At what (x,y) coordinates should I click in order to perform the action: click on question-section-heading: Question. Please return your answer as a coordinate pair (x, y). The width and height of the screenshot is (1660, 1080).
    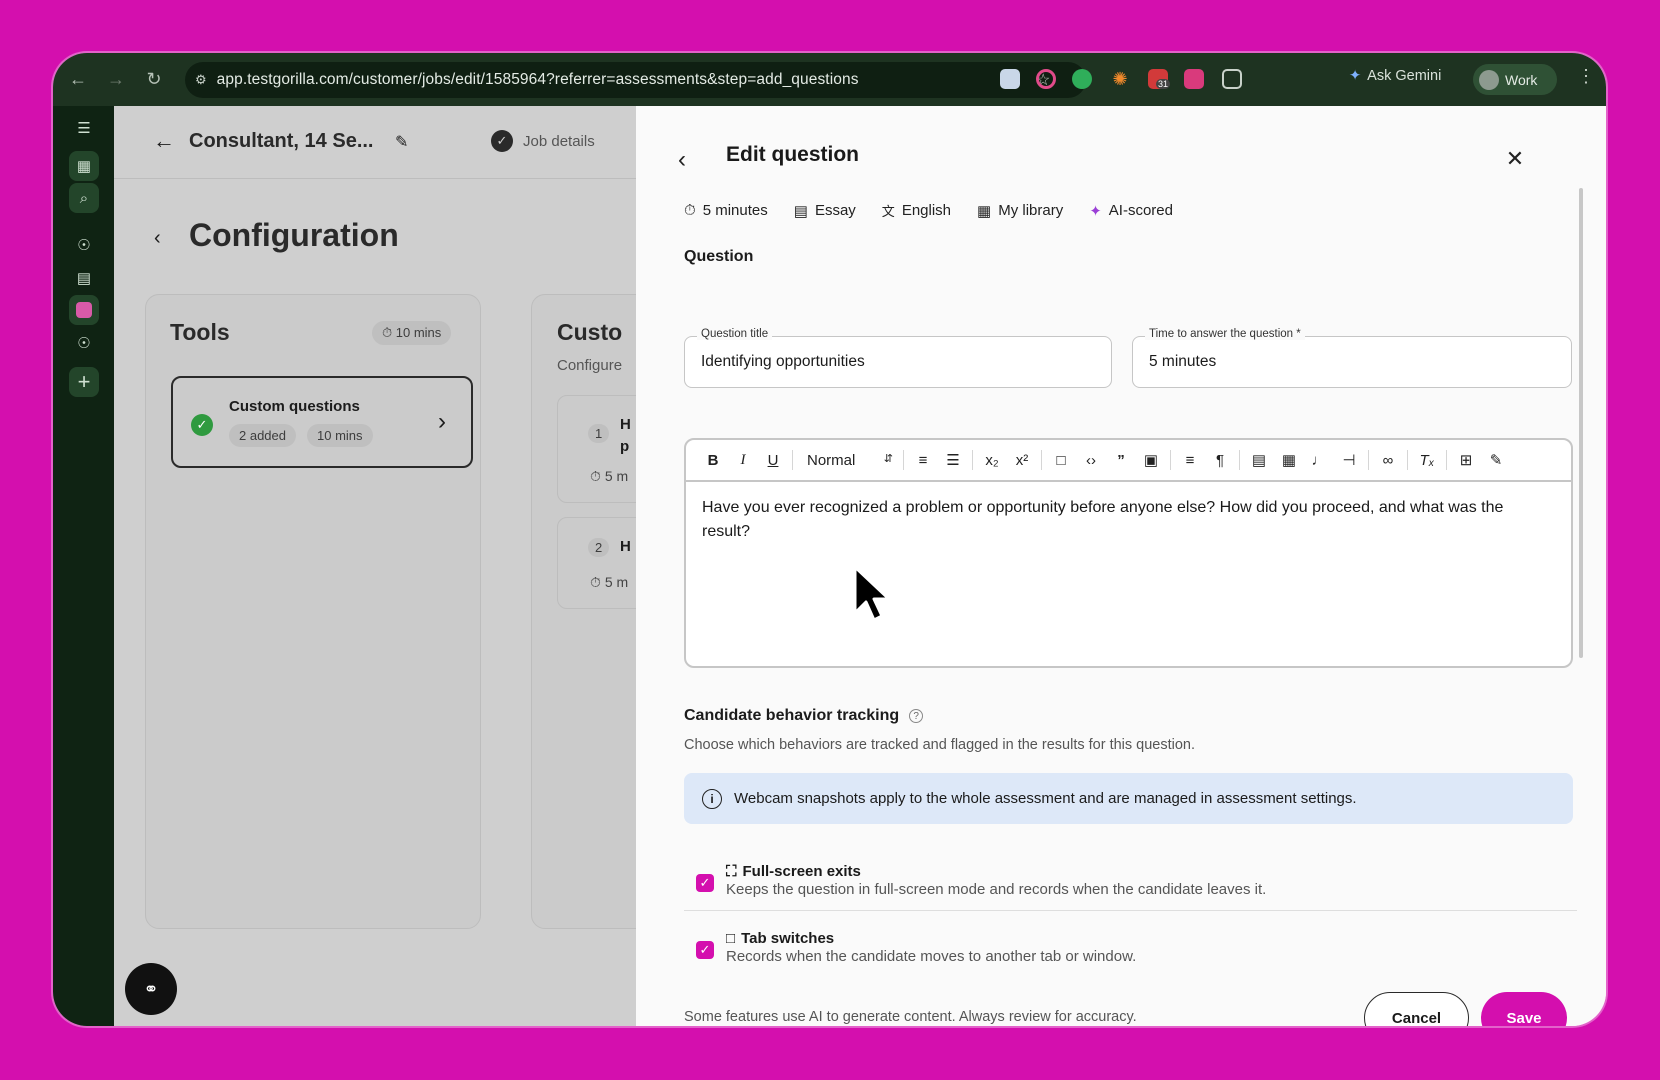
    Looking at the image, I should click on (719, 256).